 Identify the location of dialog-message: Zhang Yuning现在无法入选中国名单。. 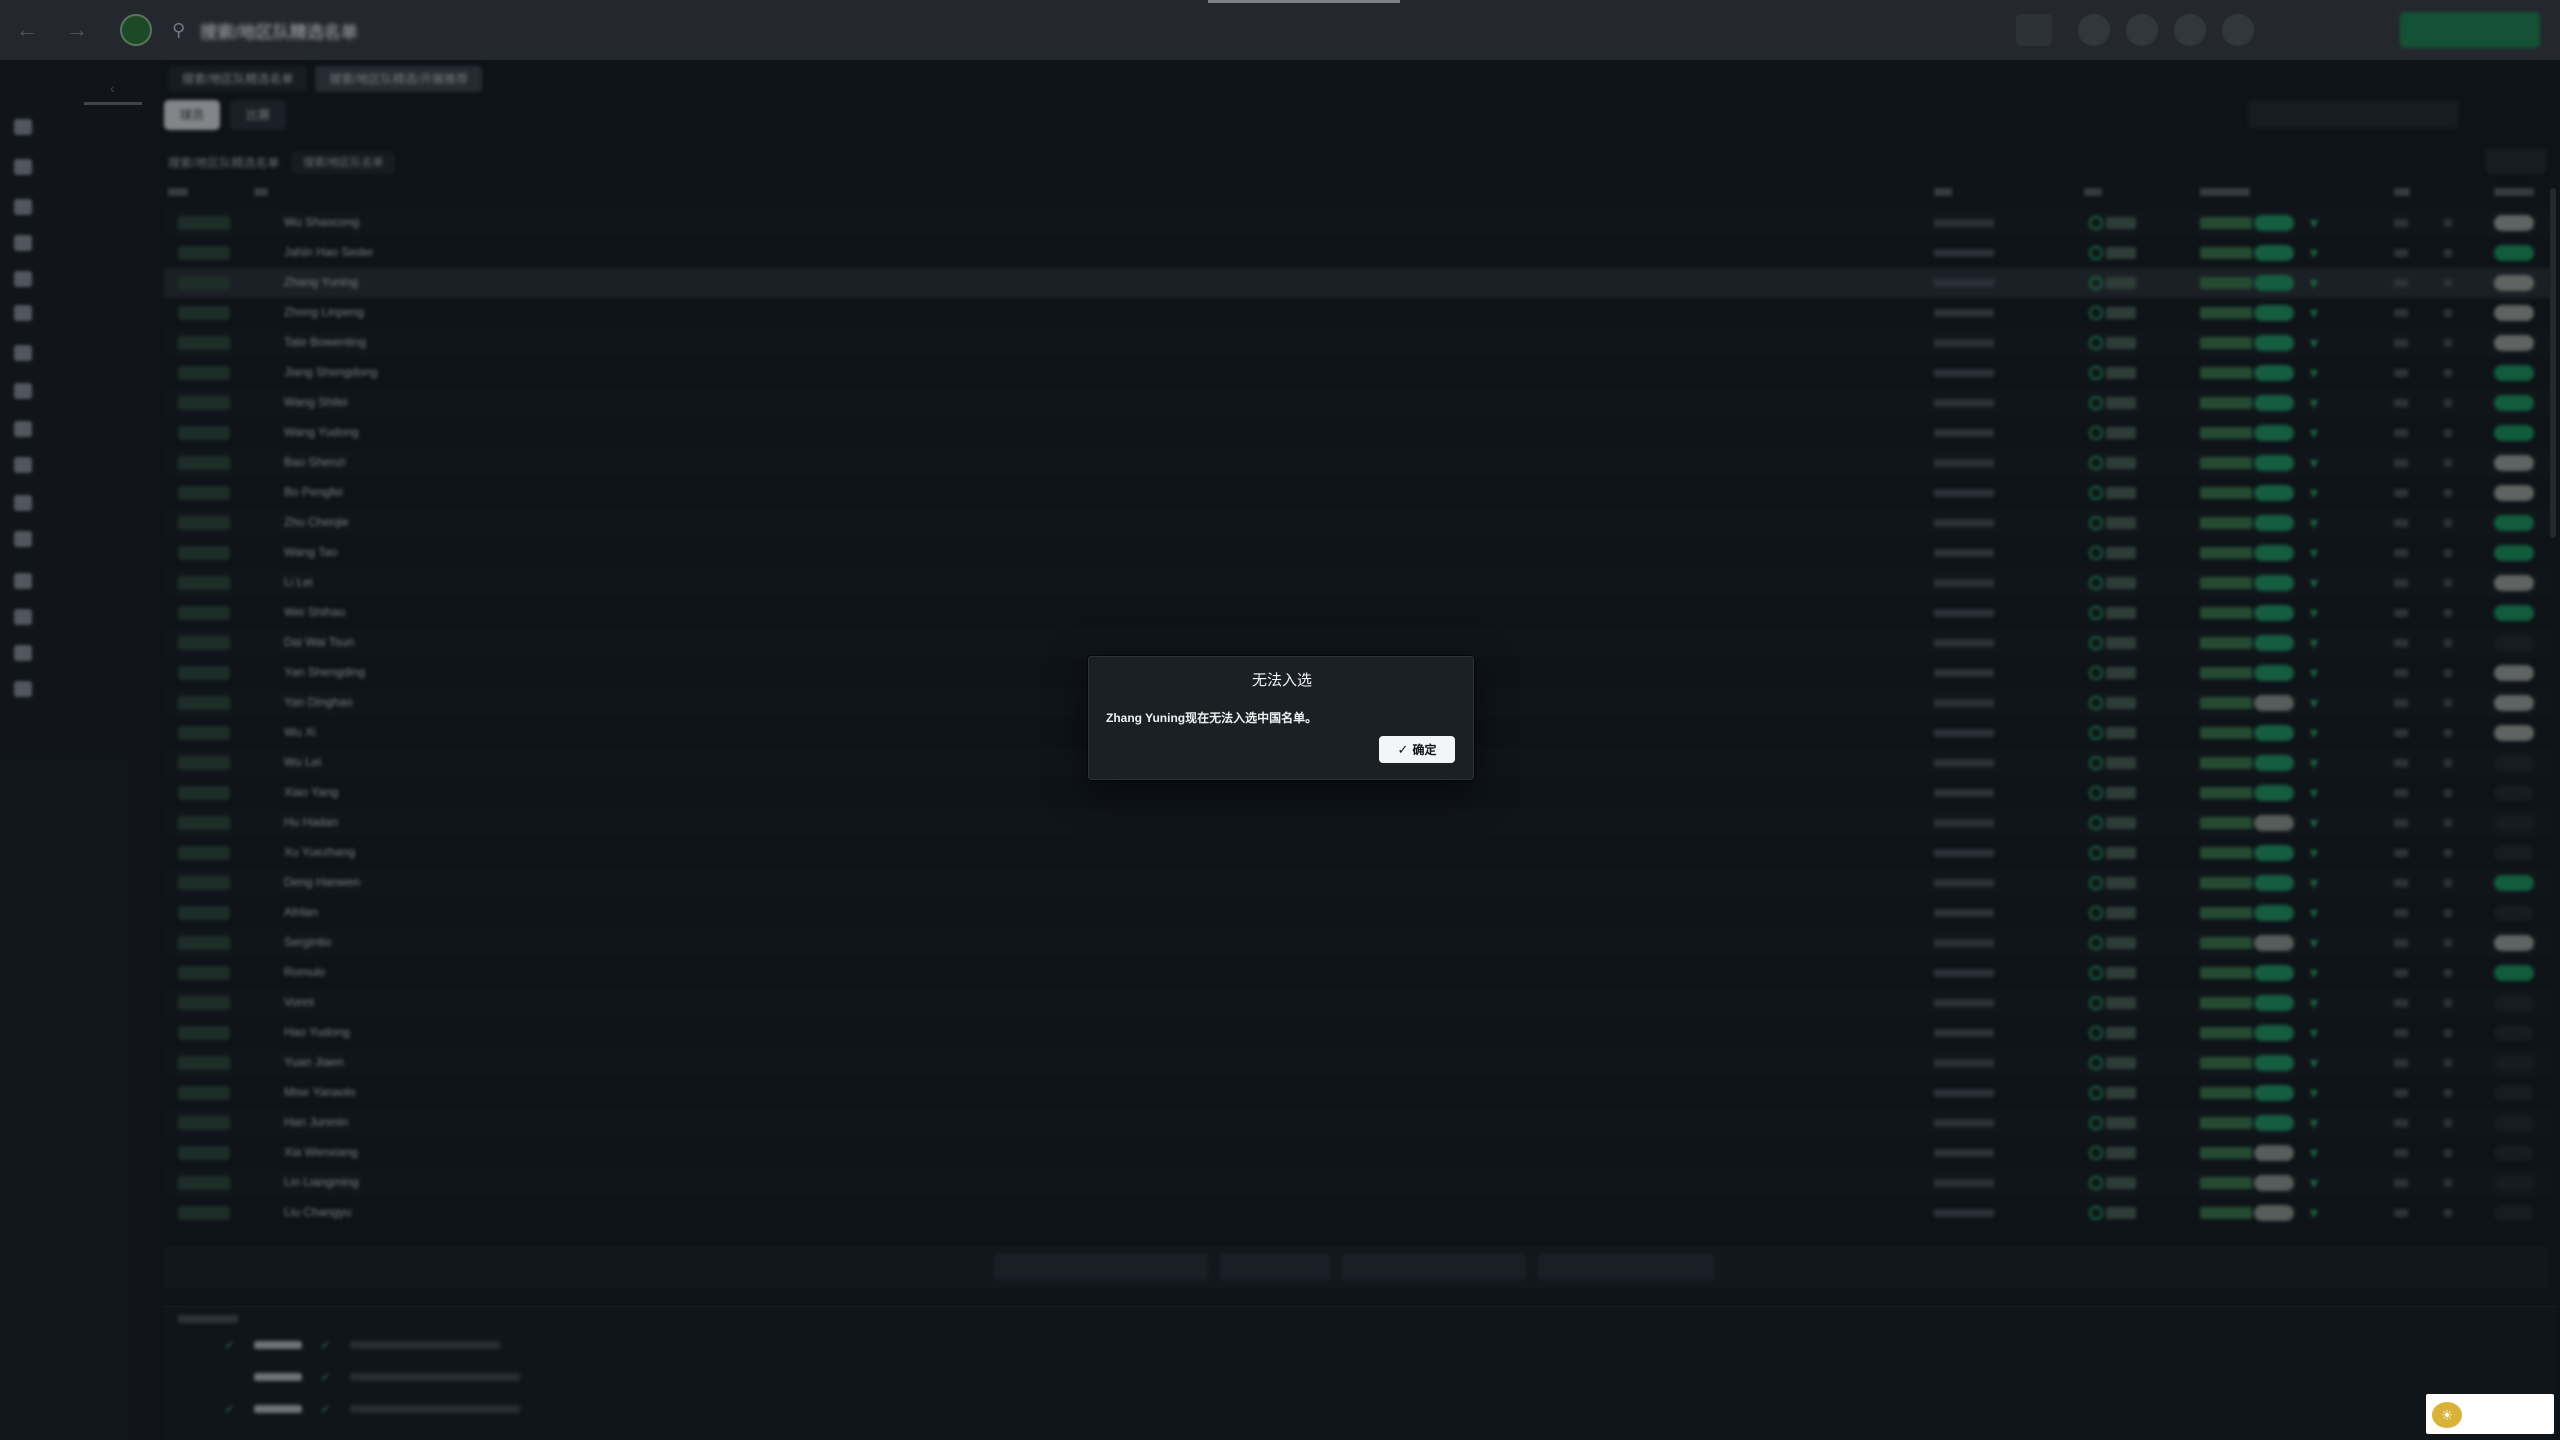
(1212, 718).